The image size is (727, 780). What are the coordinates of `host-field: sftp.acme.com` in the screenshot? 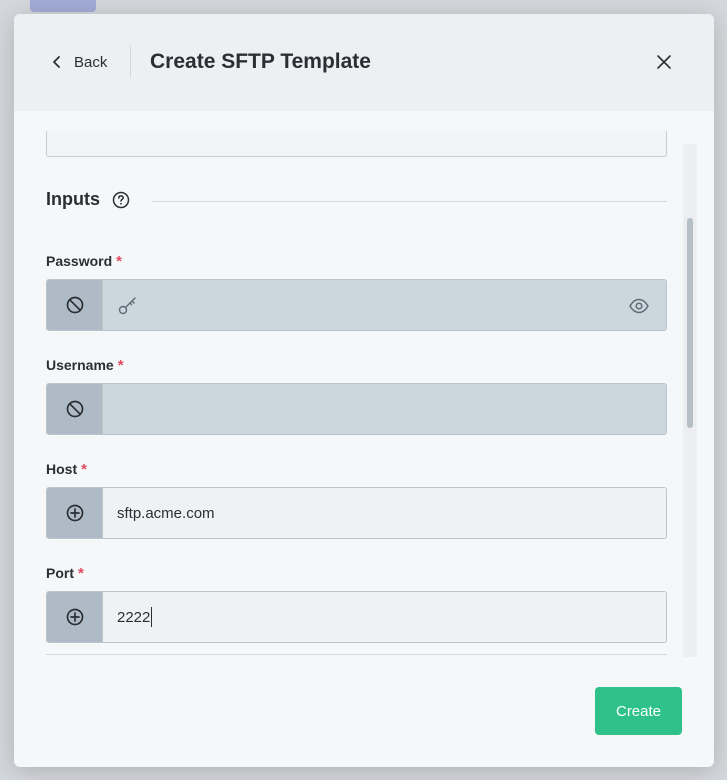 It's located at (356, 513).